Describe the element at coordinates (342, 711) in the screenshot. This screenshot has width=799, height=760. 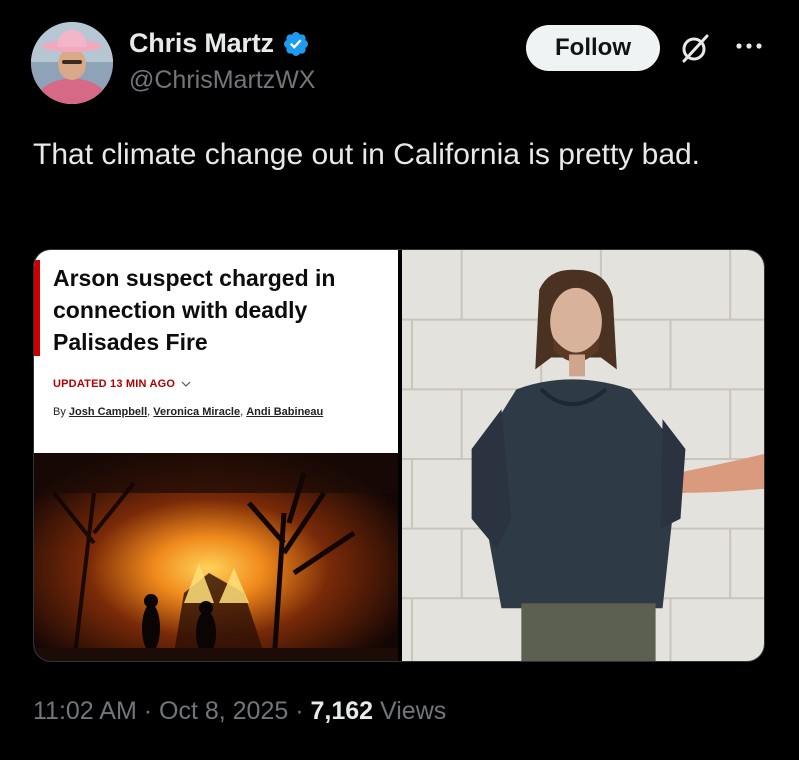
I see `views-count: 7,162` at that location.